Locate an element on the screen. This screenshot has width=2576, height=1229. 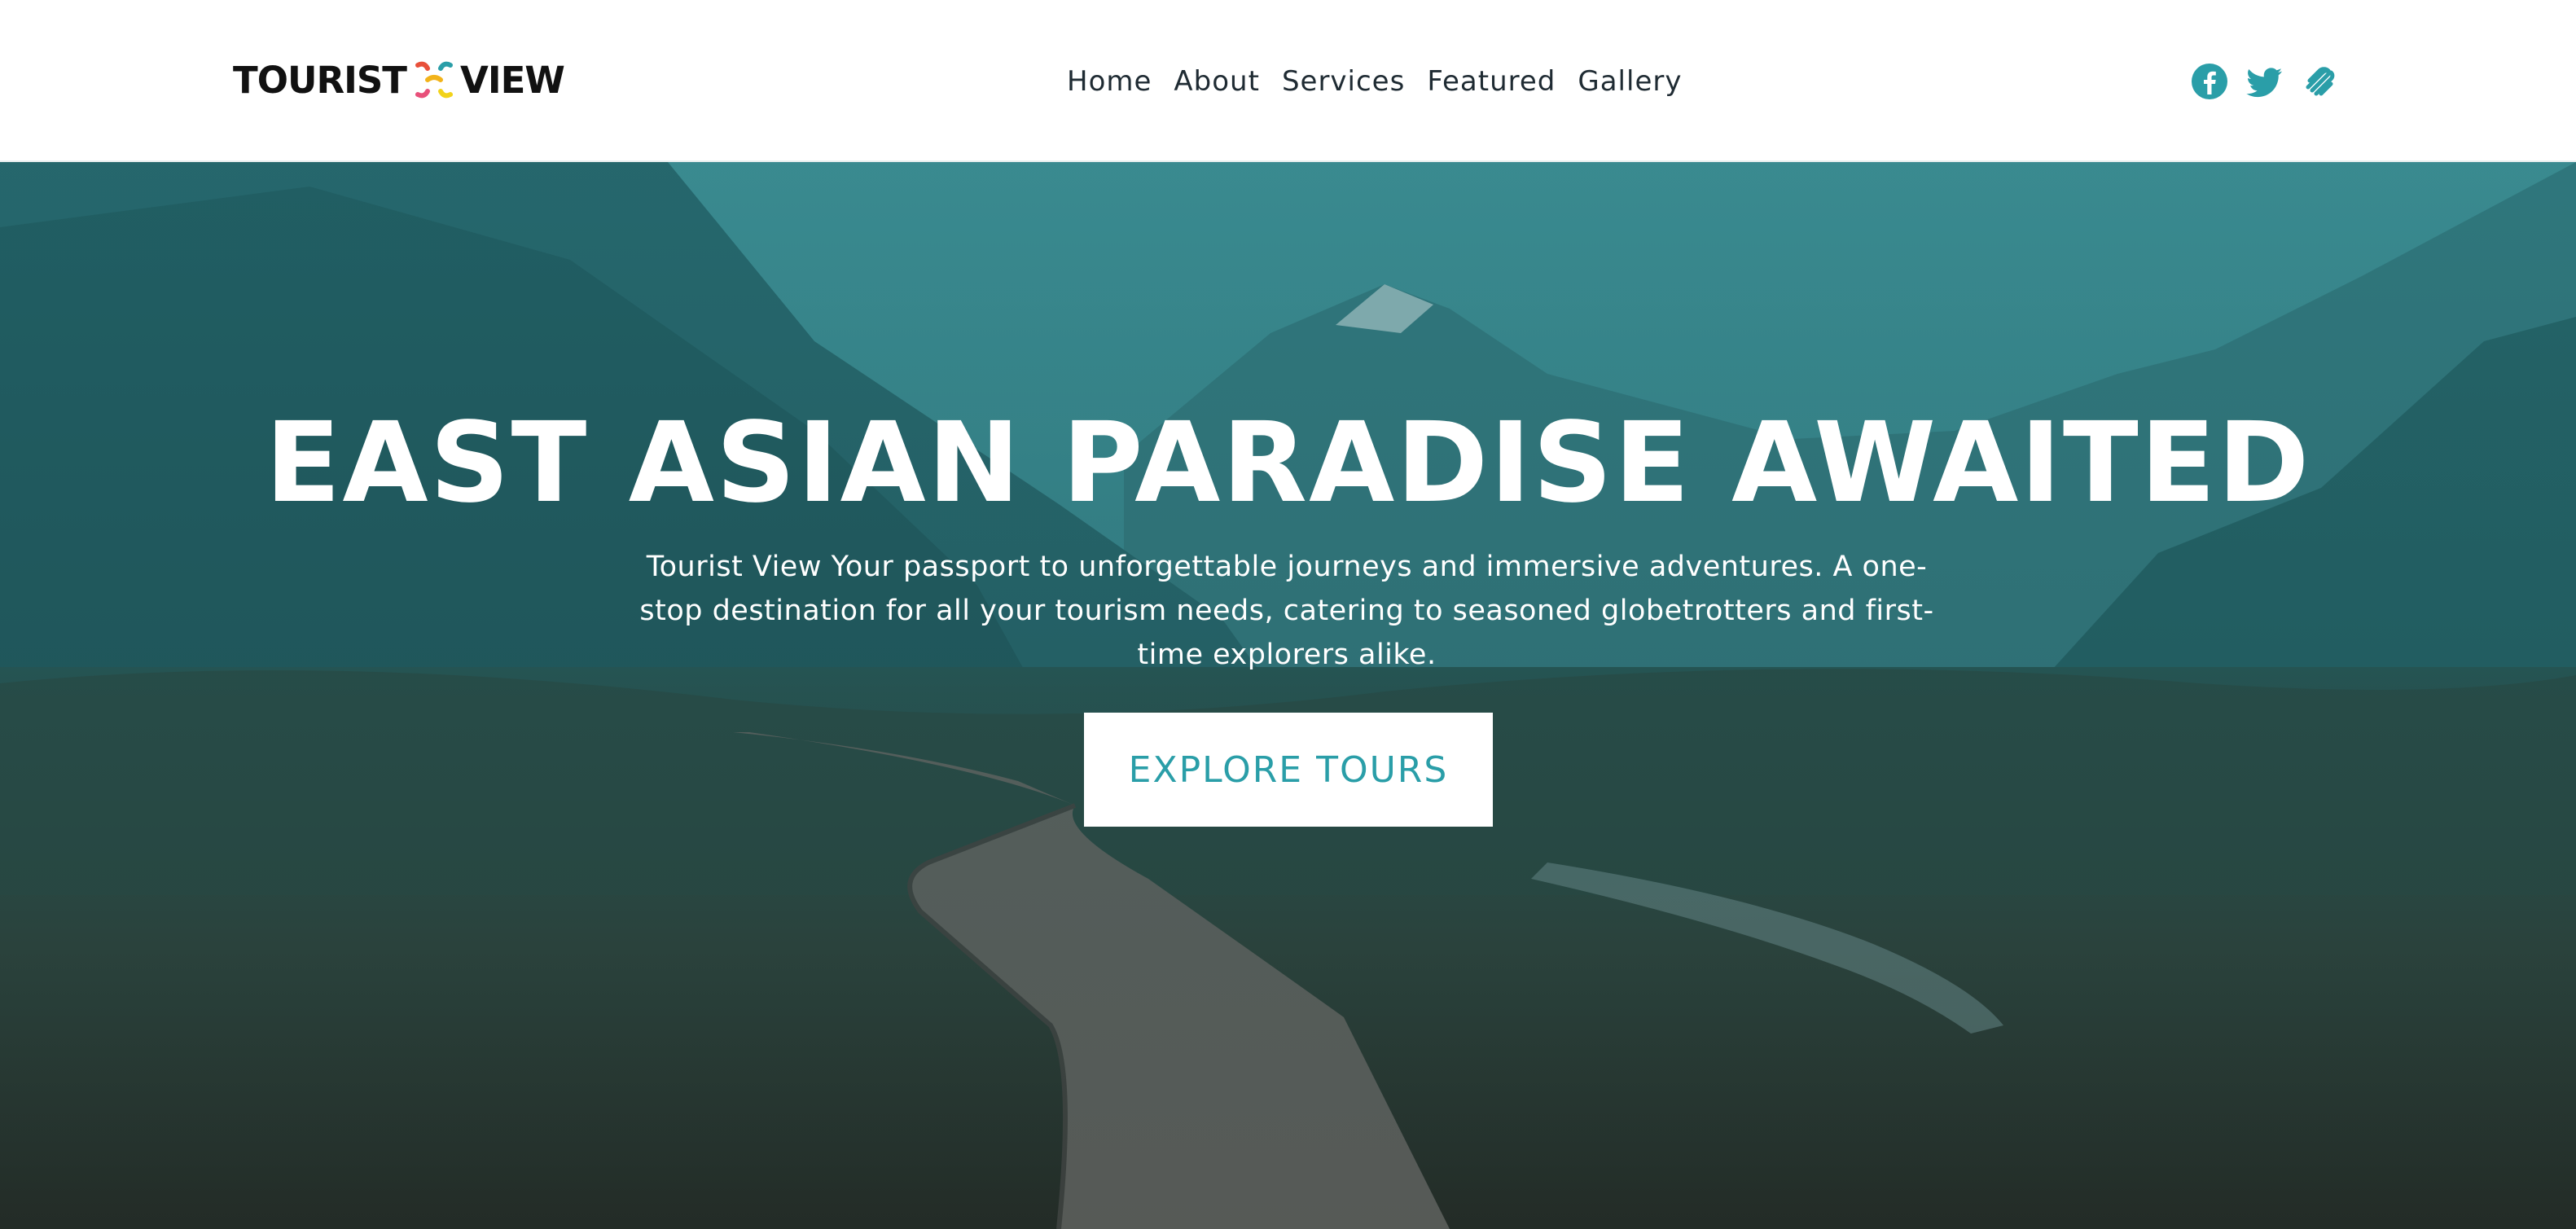
nav-home: Home is located at coordinates (1109, 81).